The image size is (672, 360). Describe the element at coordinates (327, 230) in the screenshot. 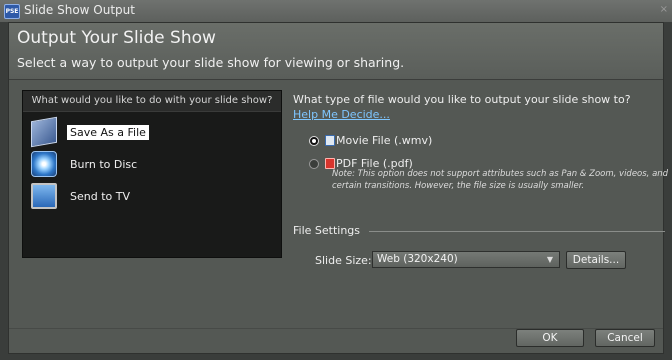

I see `file-settings-title: File Settings` at that location.